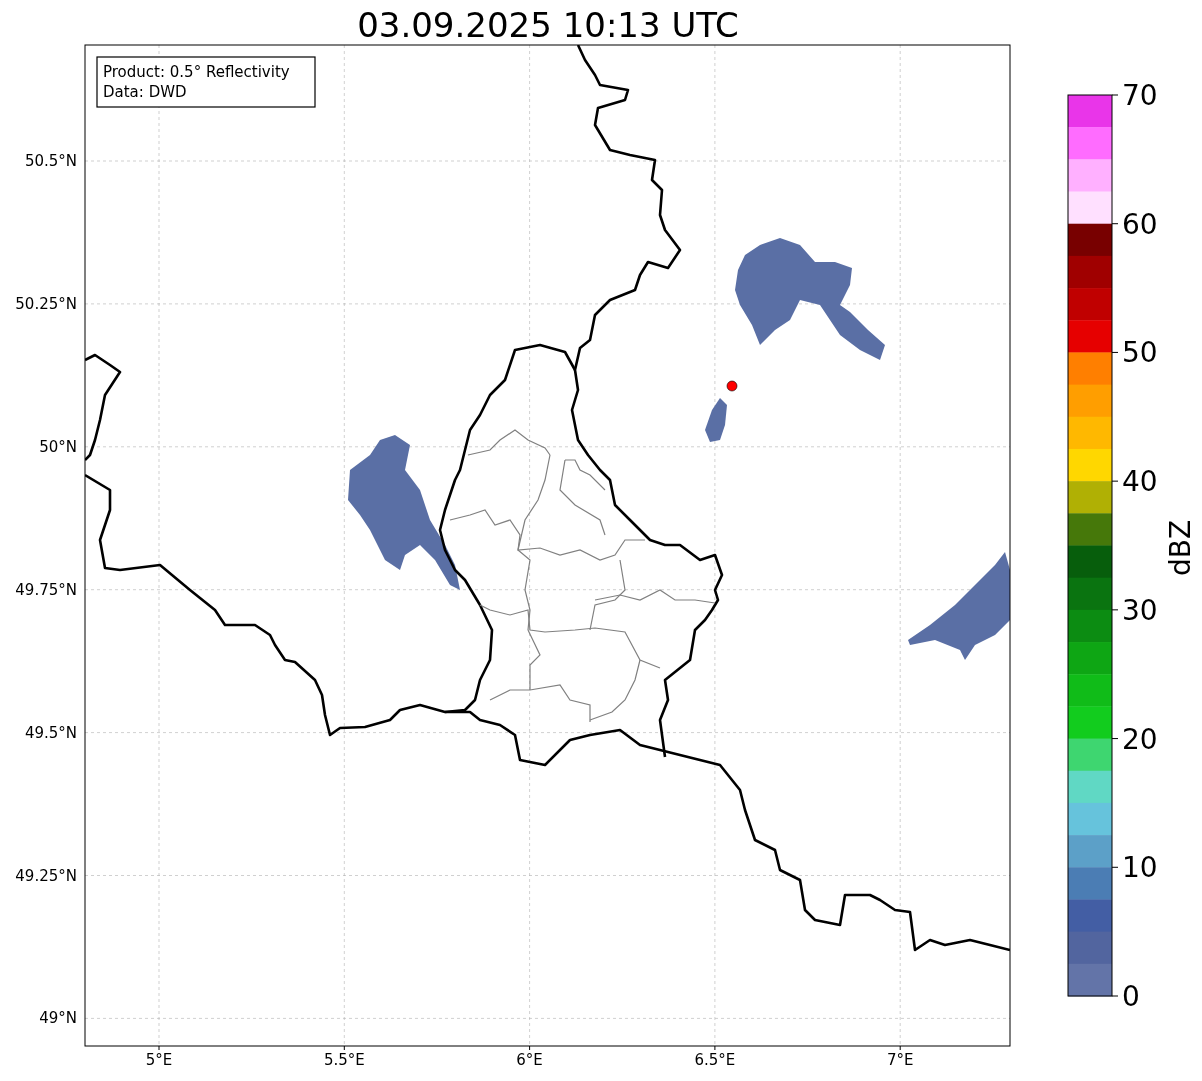 The width and height of the screenshot is (1202, 1081). I want to click on longitude-label: 6.5°E, so click(715, 1060).